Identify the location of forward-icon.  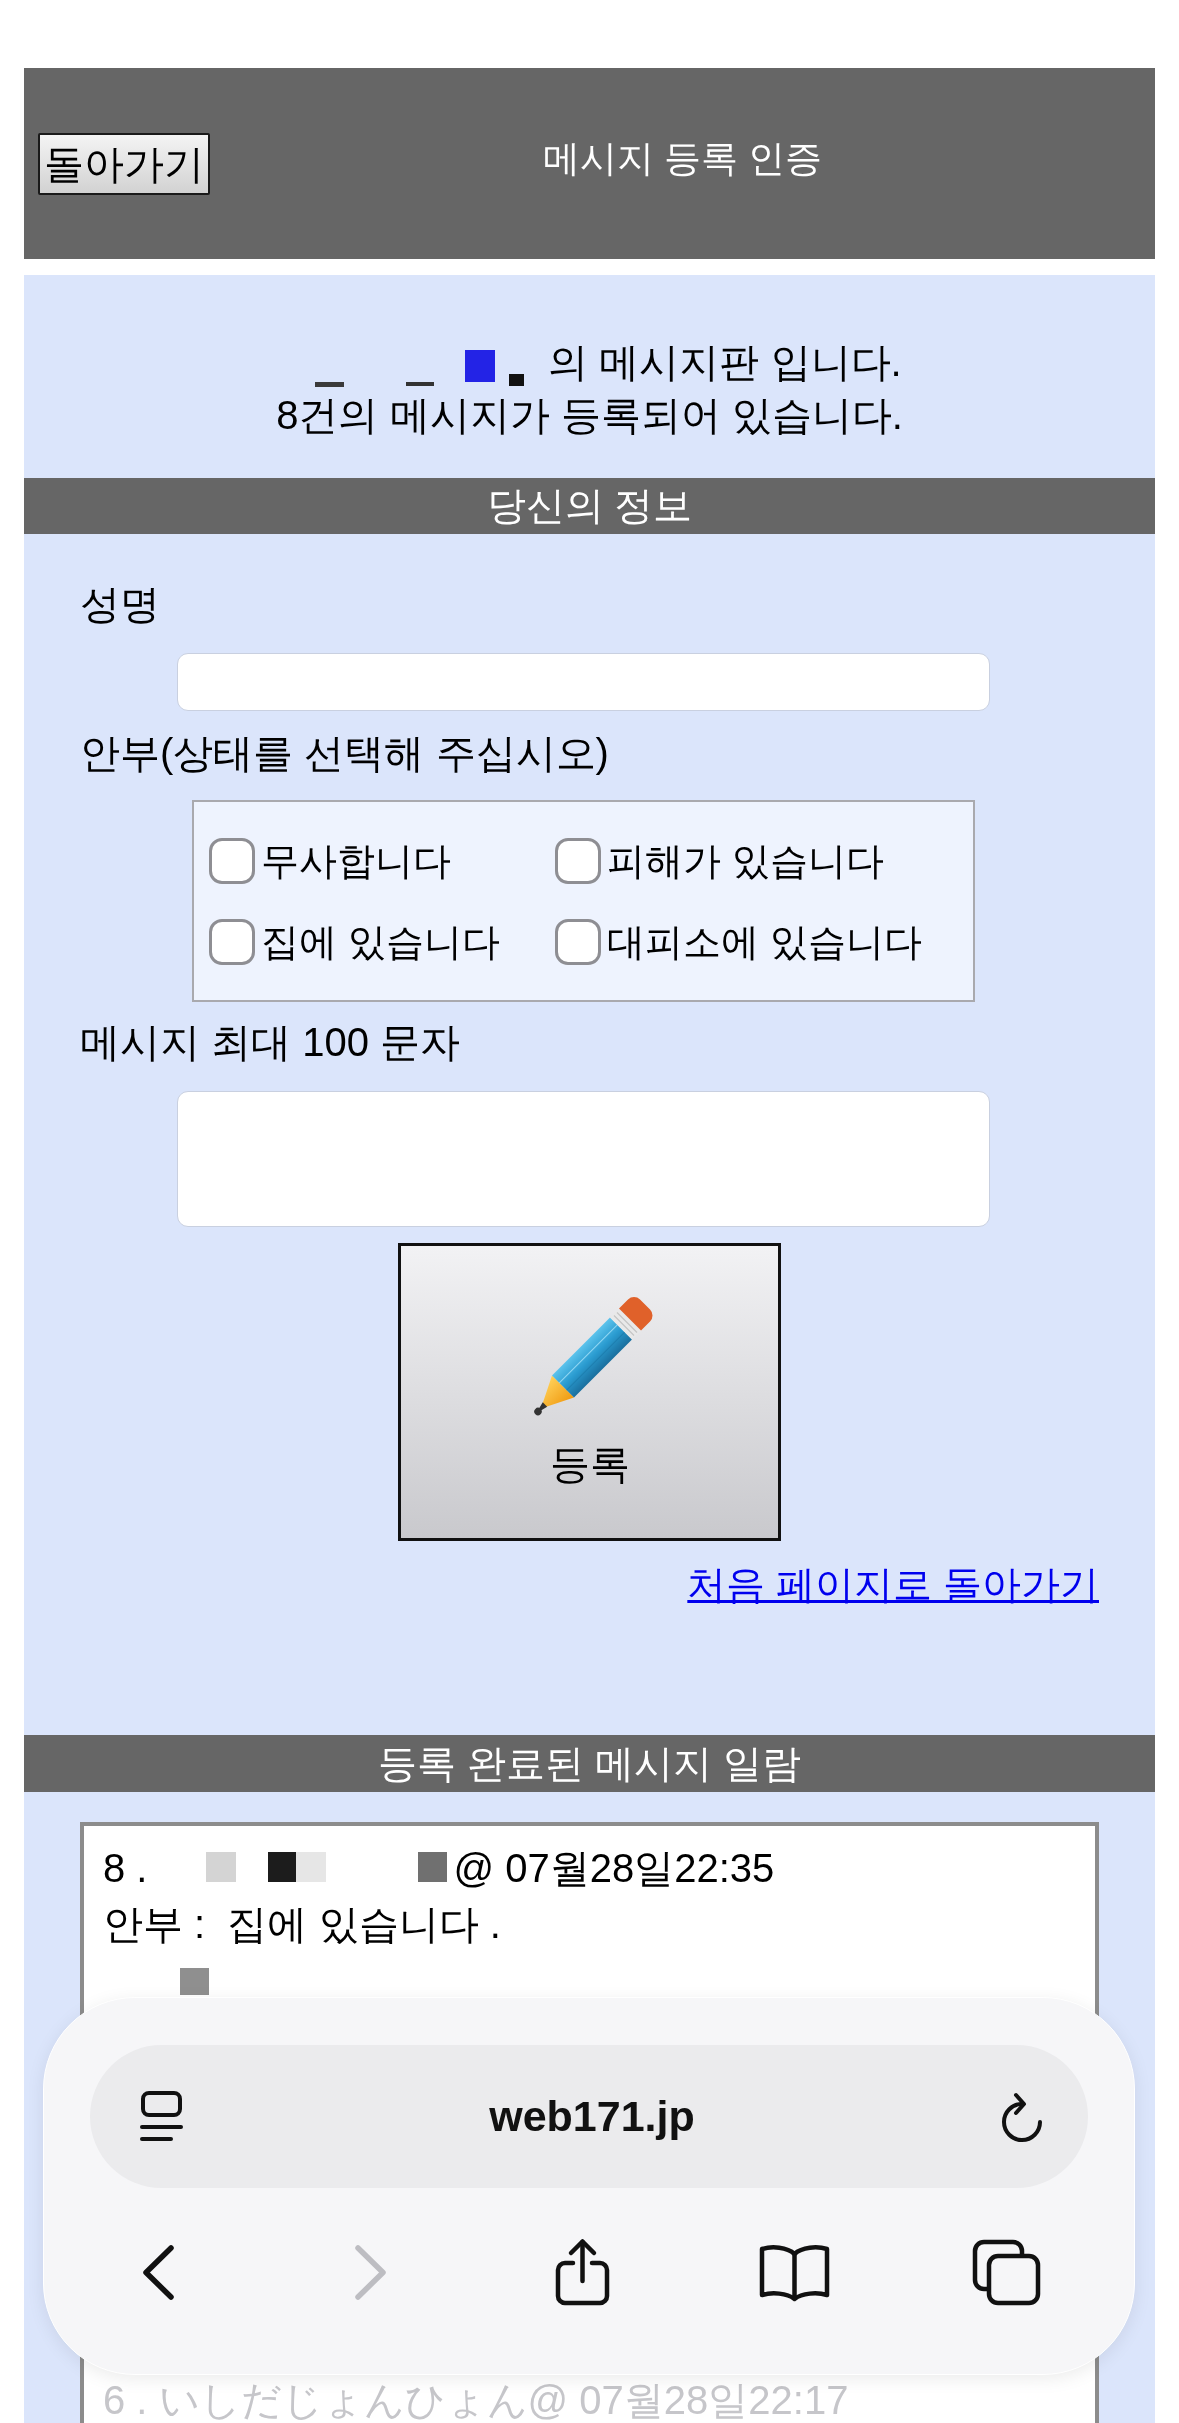
(370, 2272).